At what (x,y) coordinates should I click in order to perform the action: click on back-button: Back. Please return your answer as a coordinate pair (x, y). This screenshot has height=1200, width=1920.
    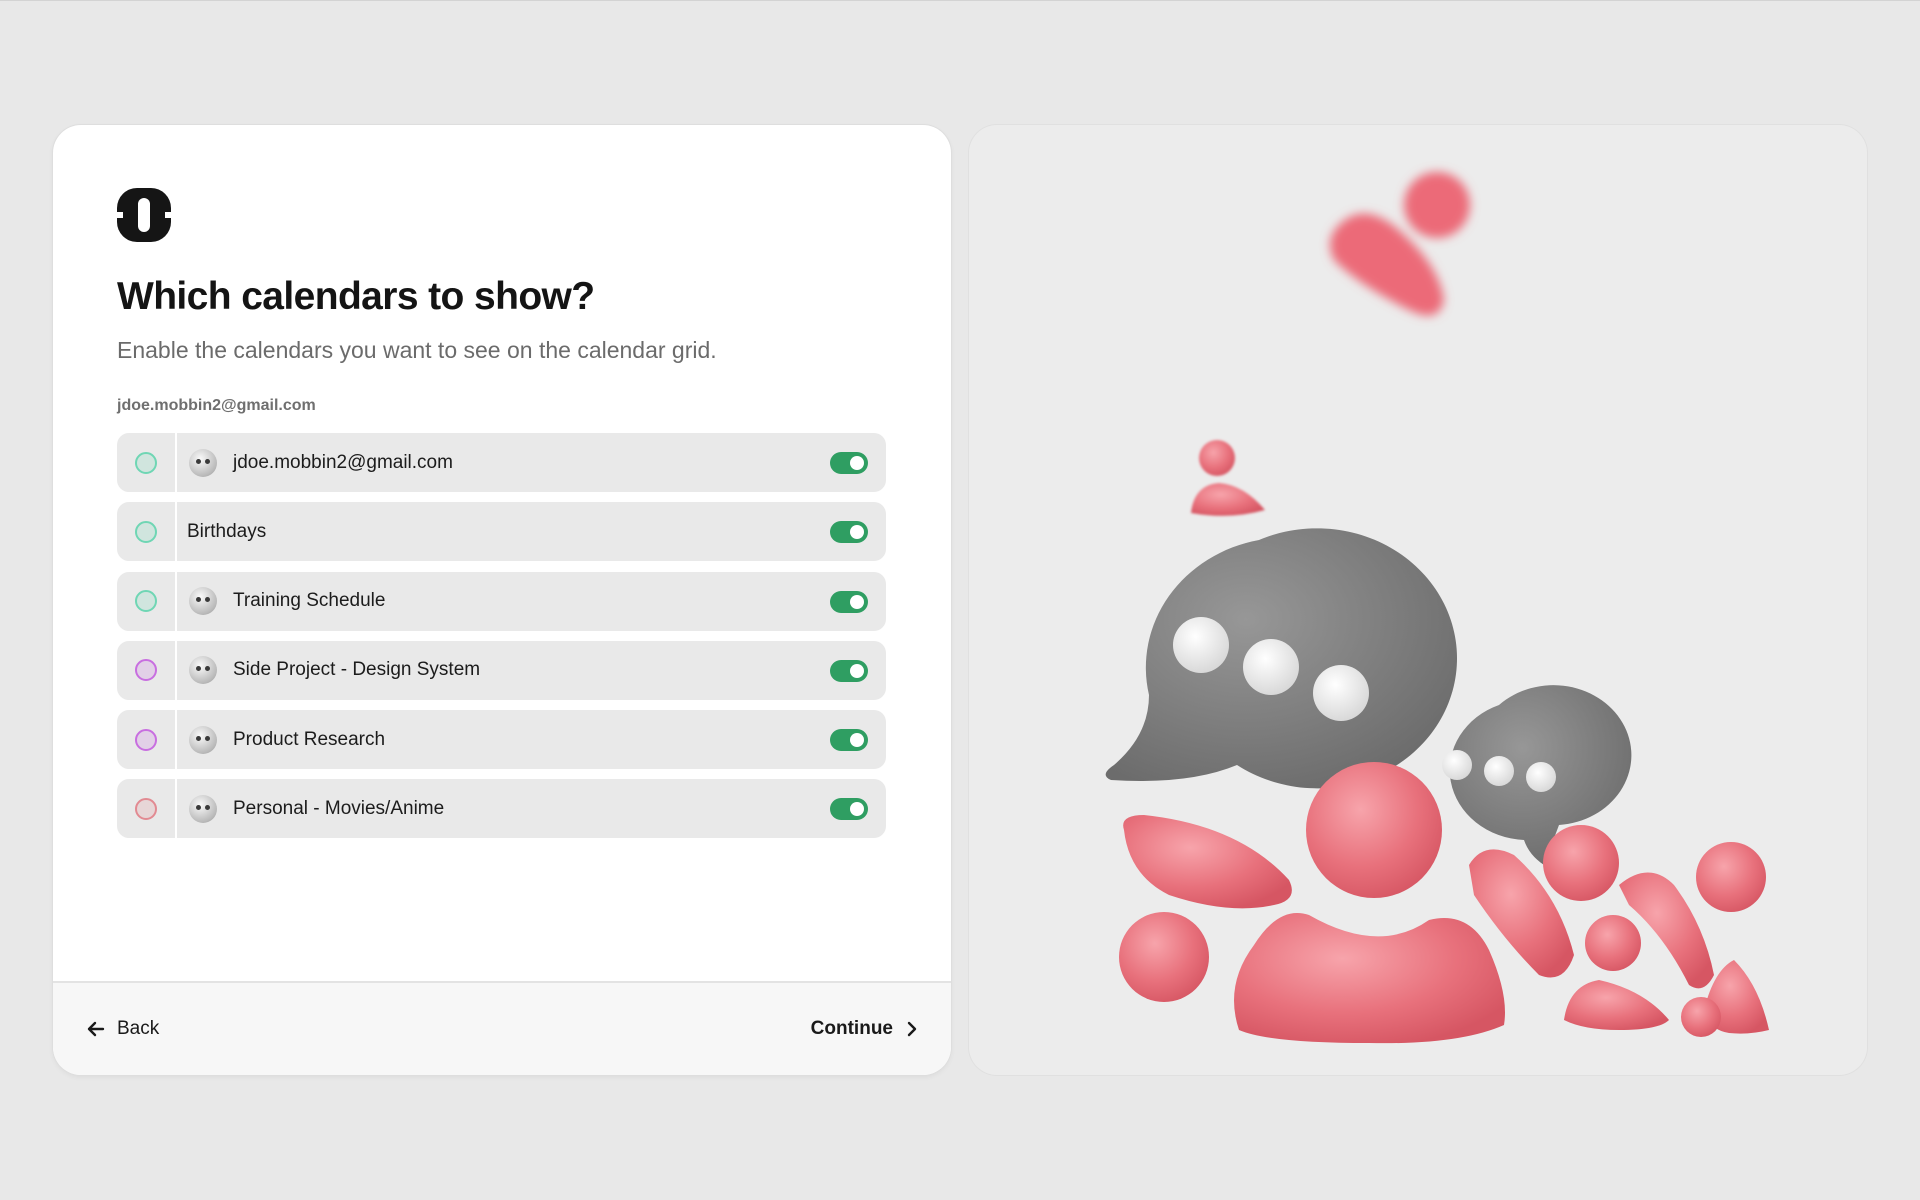
    Looking at the image, I should click on (123, 1029).